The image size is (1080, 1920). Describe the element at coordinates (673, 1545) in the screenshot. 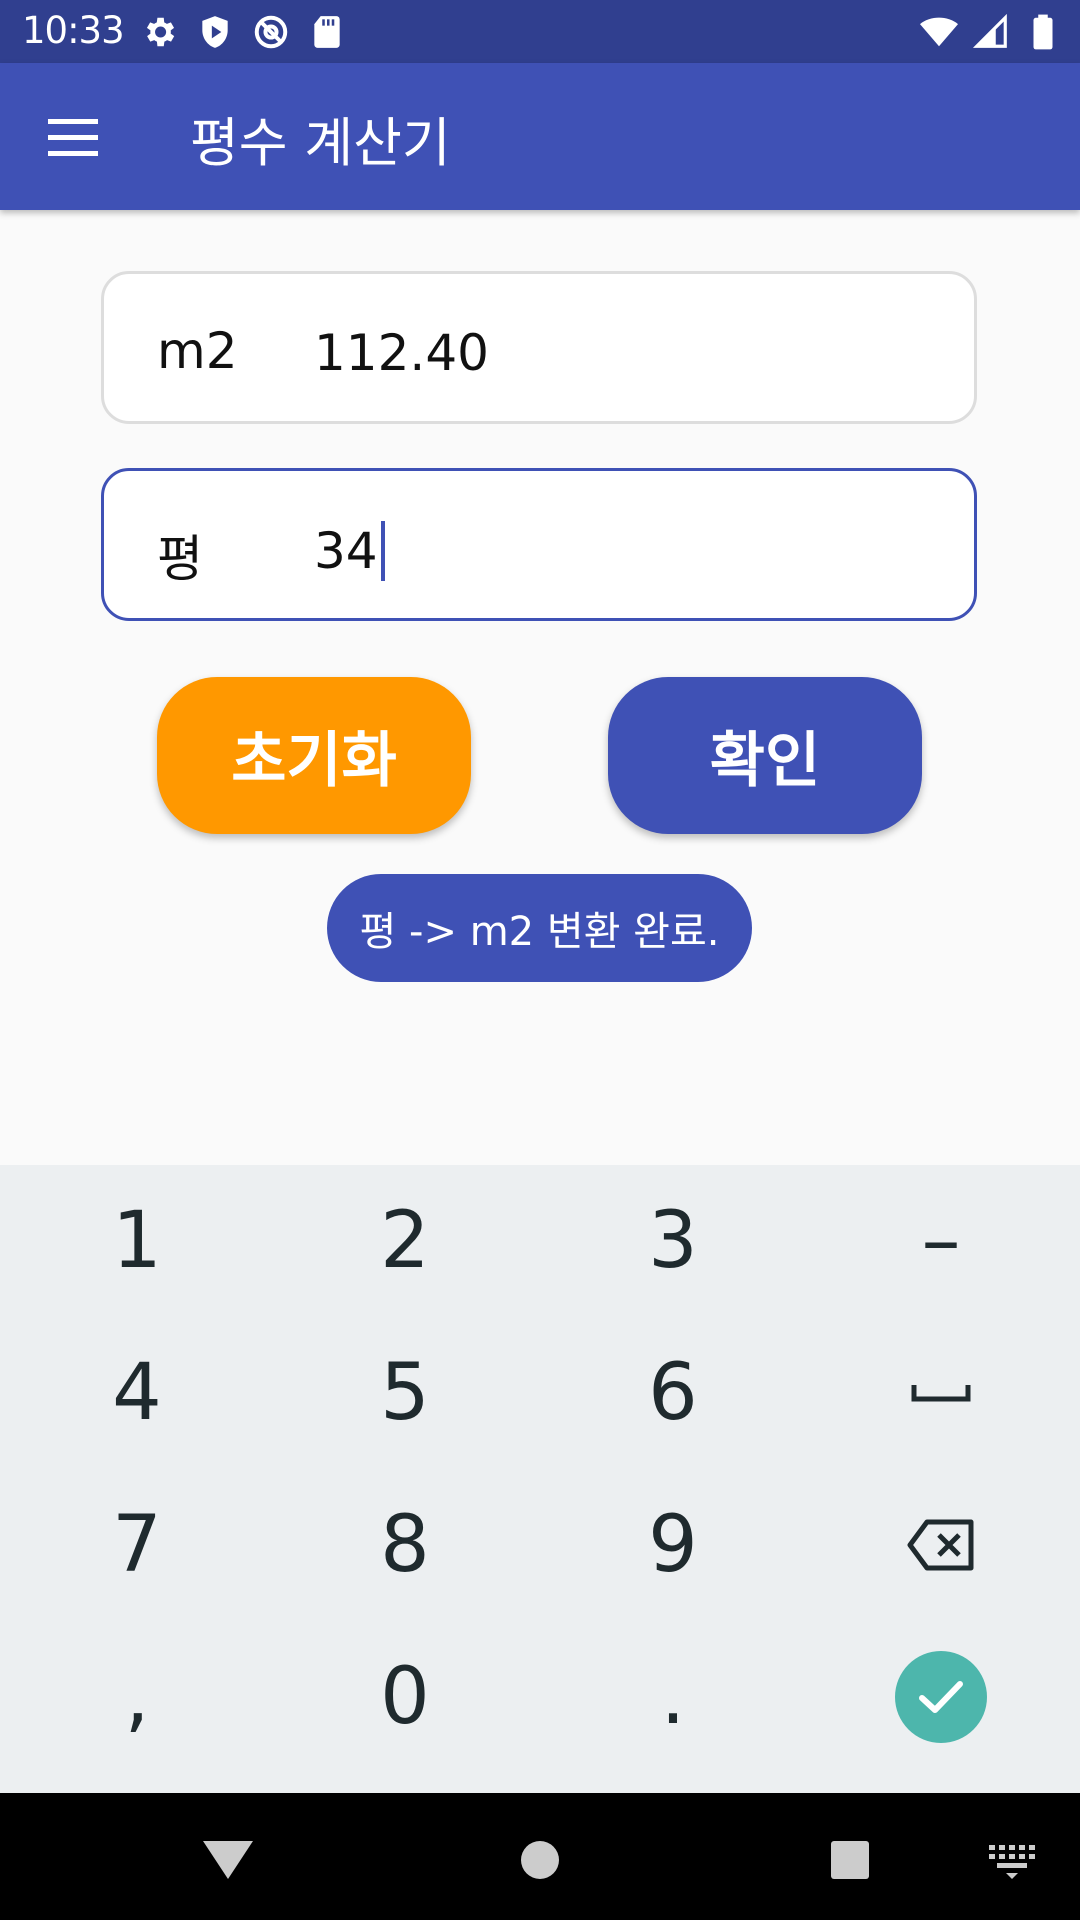

I see `key-9: 9` at that location.